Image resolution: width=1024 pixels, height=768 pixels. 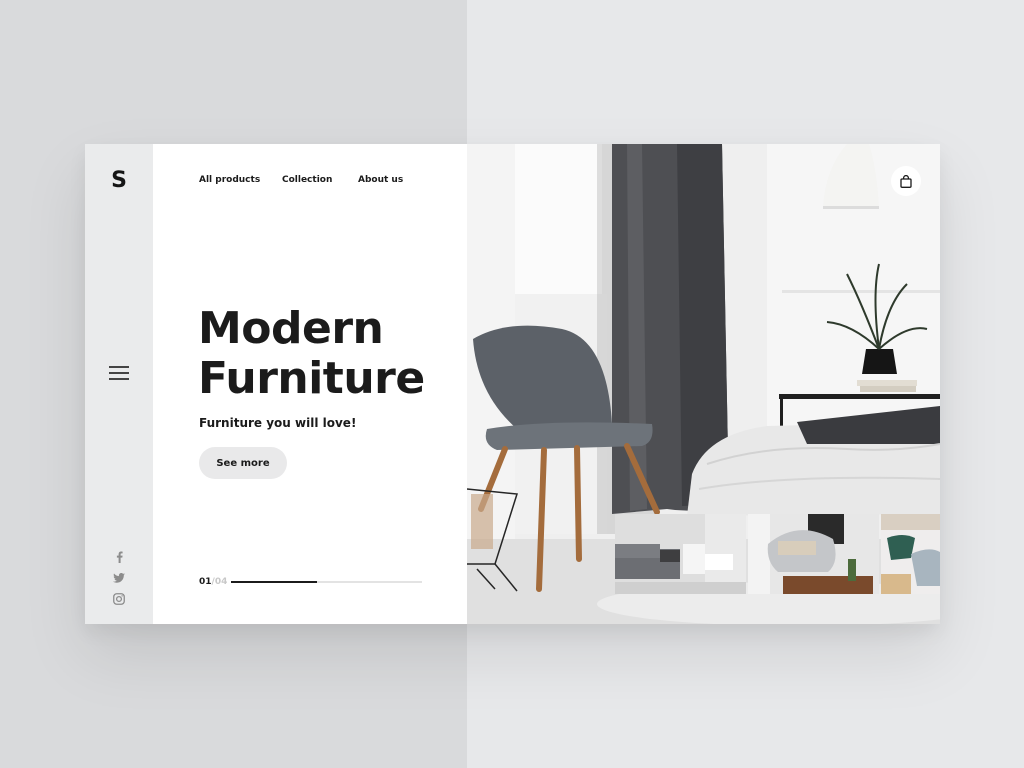 I want to click on hero-tagline: Furniture you will love!, so click(x=278, y=423).